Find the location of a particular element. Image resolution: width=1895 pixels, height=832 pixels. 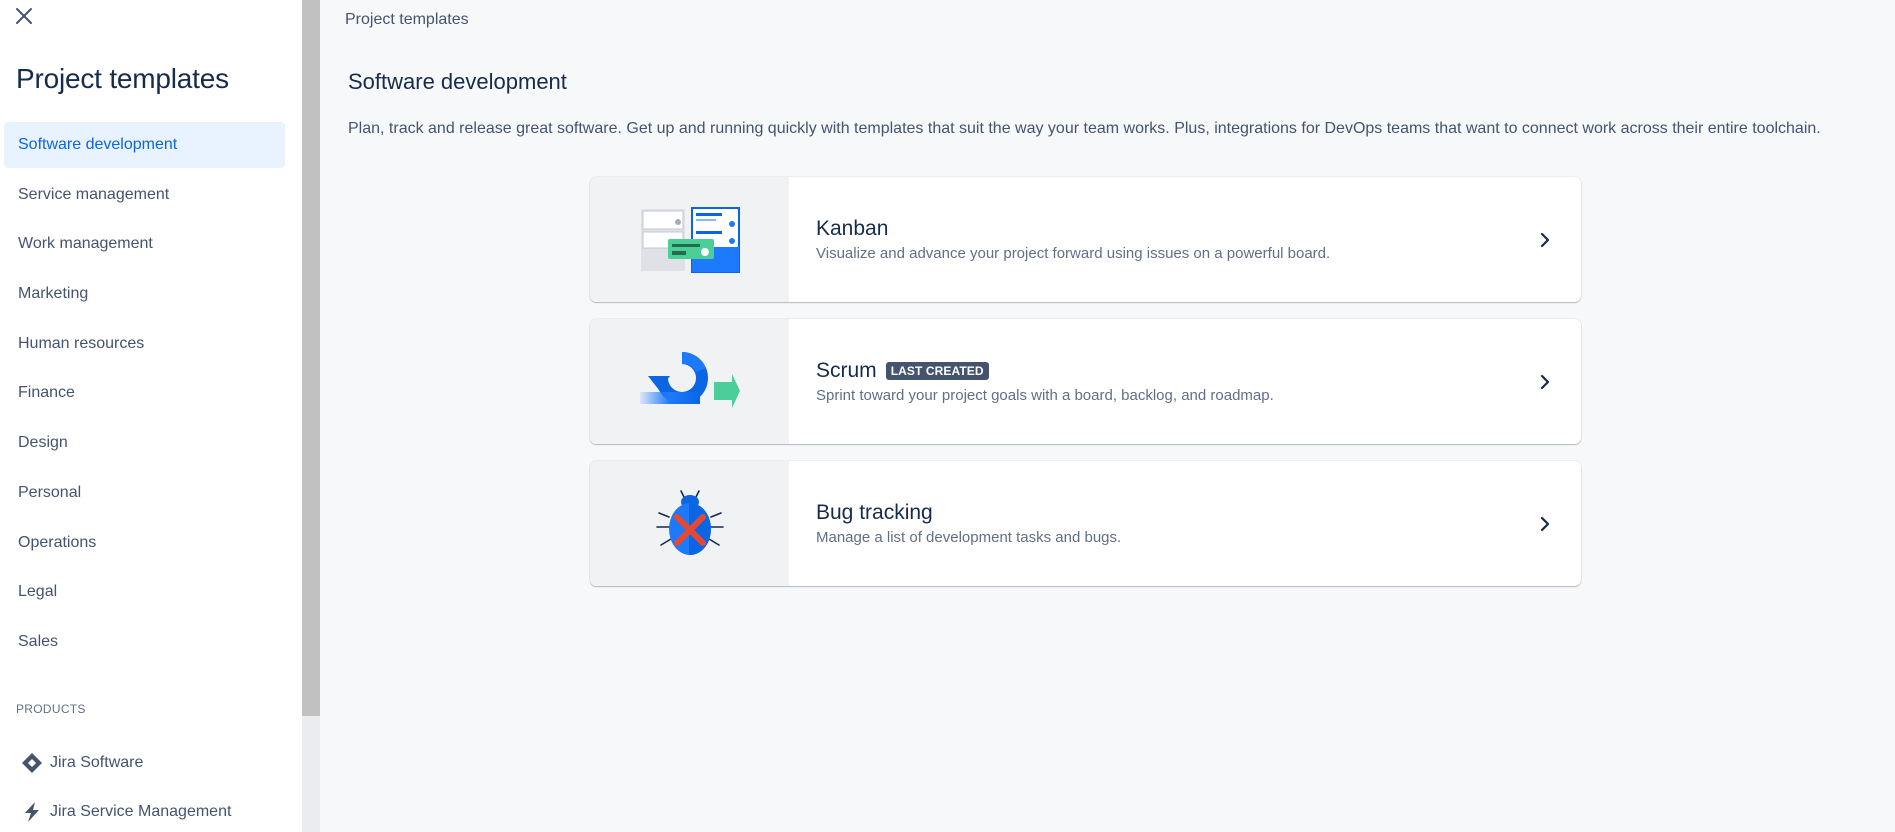

card-title-row: Bug tracking is located at coordinates (1162, 513).